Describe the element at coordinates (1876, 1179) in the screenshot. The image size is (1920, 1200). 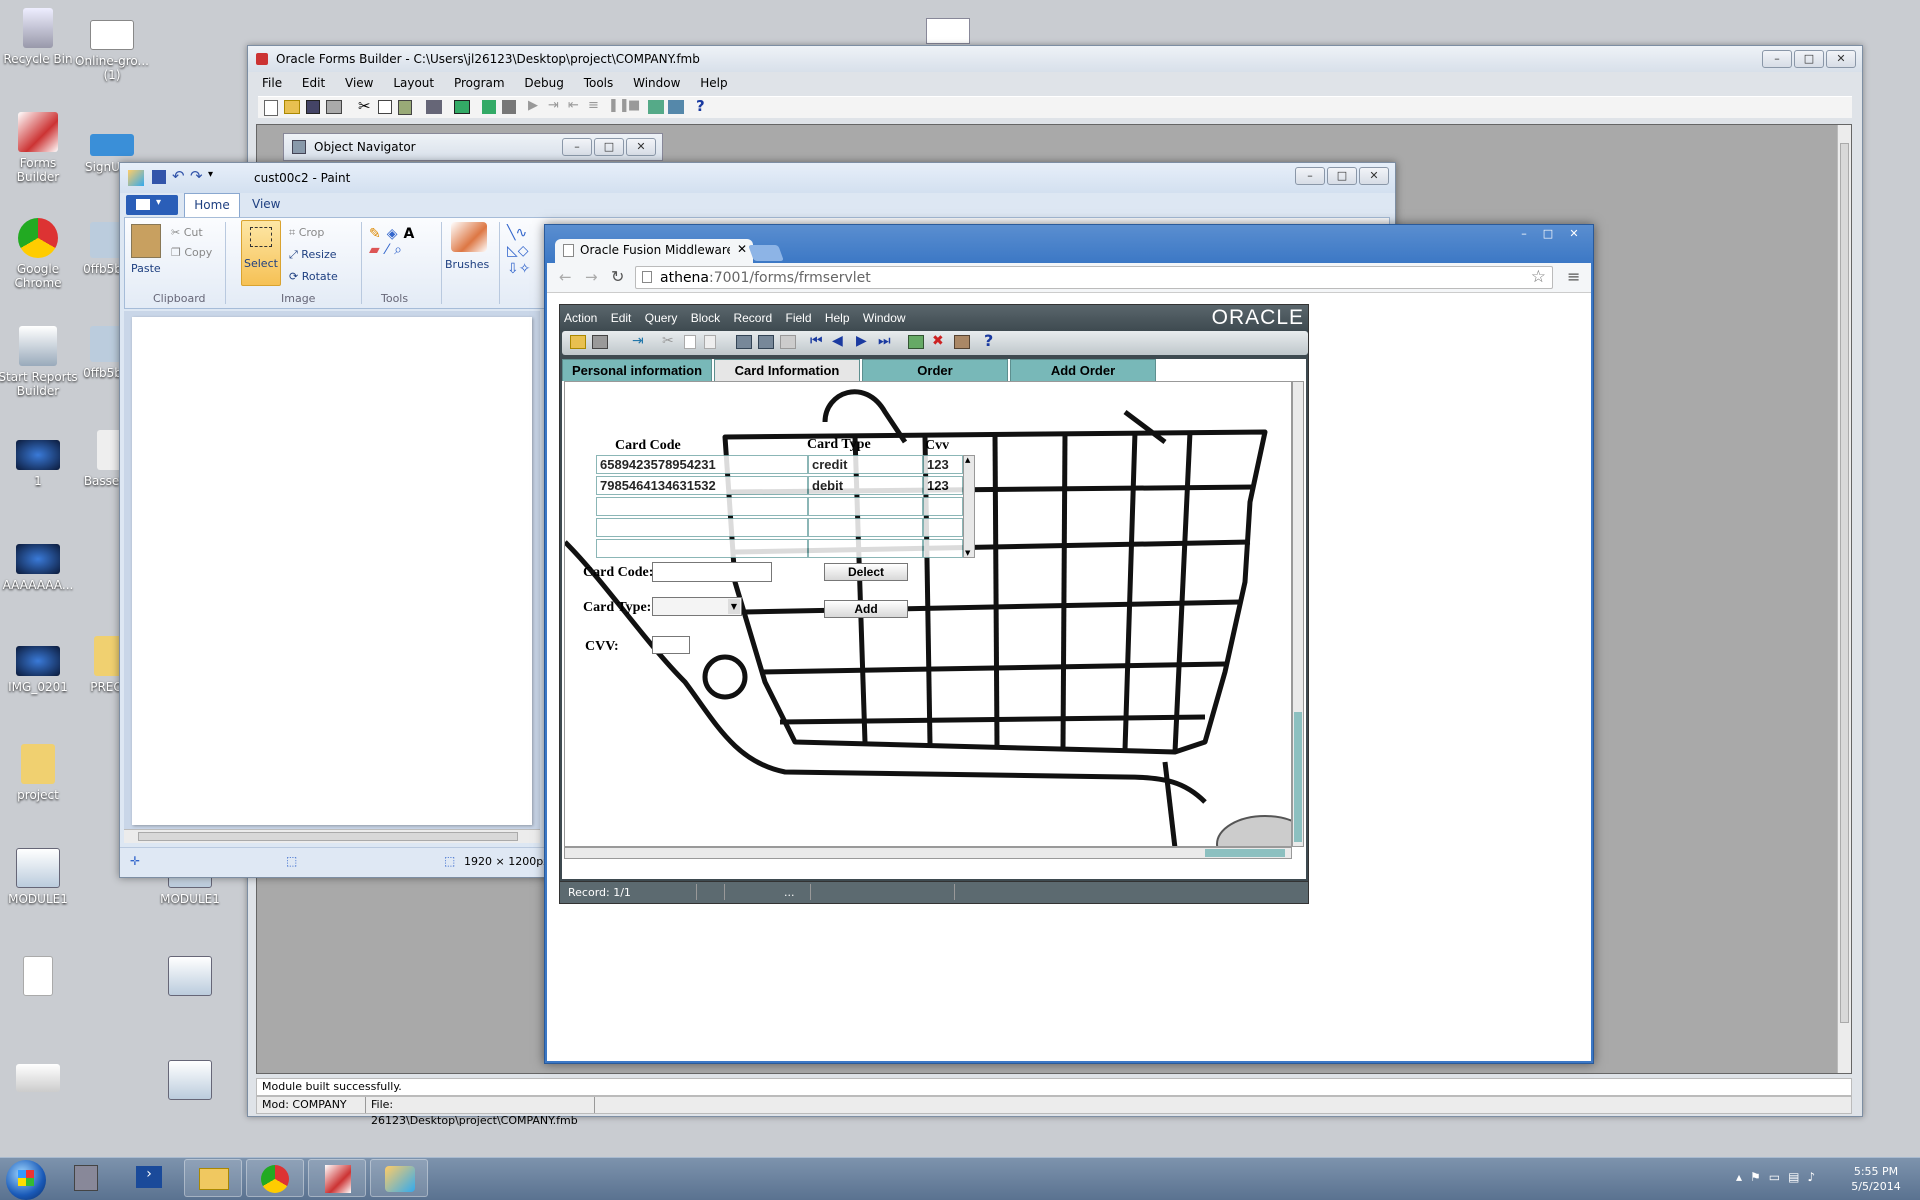
I see `clock: 5:55 PM 5/5/2014` at that location.